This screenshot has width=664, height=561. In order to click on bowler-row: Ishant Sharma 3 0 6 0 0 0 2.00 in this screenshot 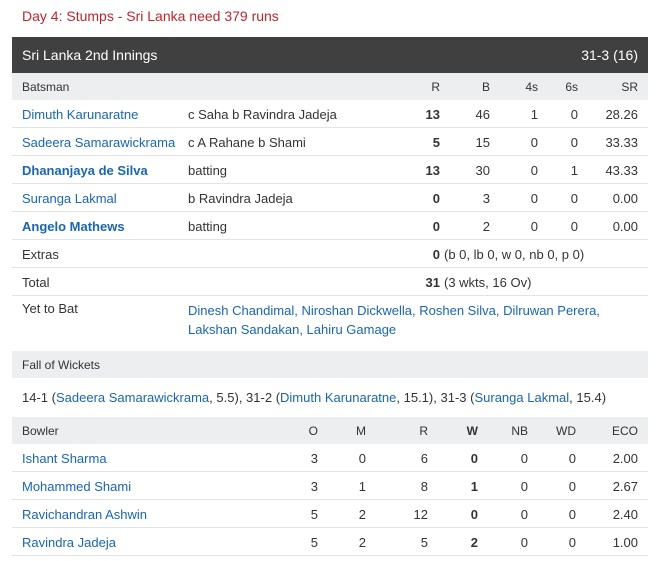, I will do `click(330, 458)`.